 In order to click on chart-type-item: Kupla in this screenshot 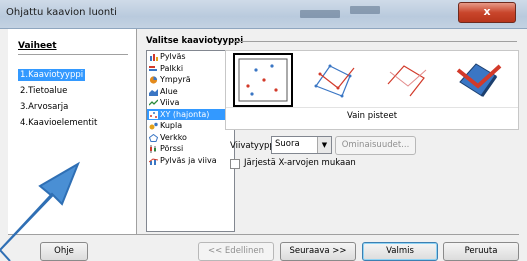, I will do `click(190, 126)`.